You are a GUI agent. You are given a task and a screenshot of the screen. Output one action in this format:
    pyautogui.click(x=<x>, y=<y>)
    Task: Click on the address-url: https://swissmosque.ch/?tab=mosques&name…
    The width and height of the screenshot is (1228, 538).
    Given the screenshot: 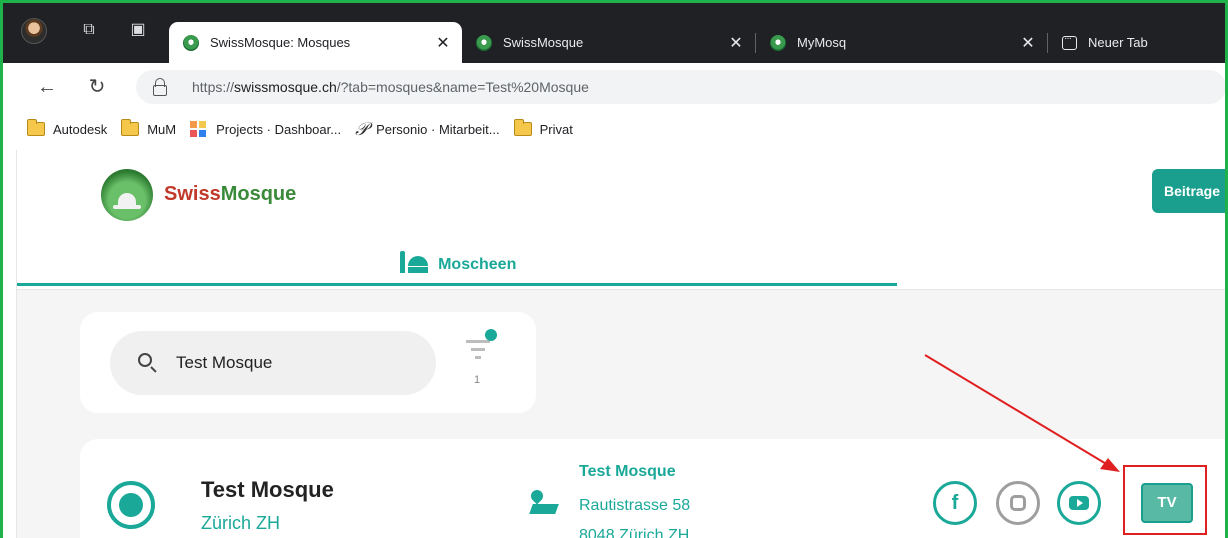 What is the action you would take?
    pyautogui.click(x=390, y=87)
    